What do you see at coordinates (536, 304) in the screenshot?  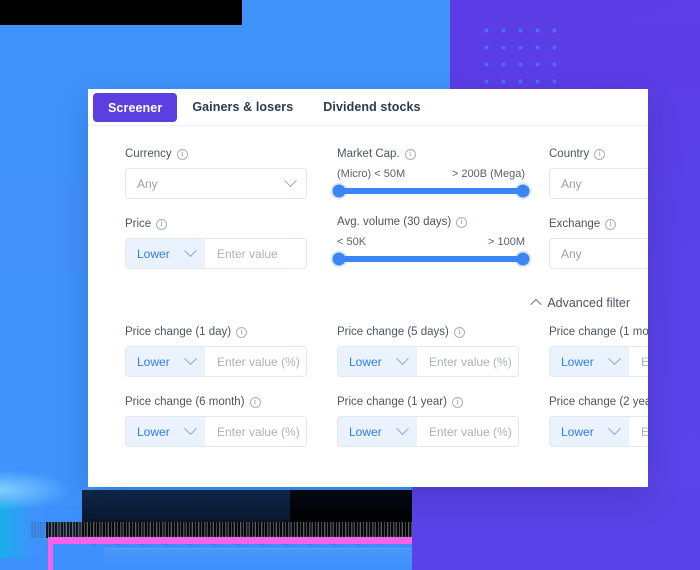 I see `chevron-up-icon` at bounding box center [536, 304].